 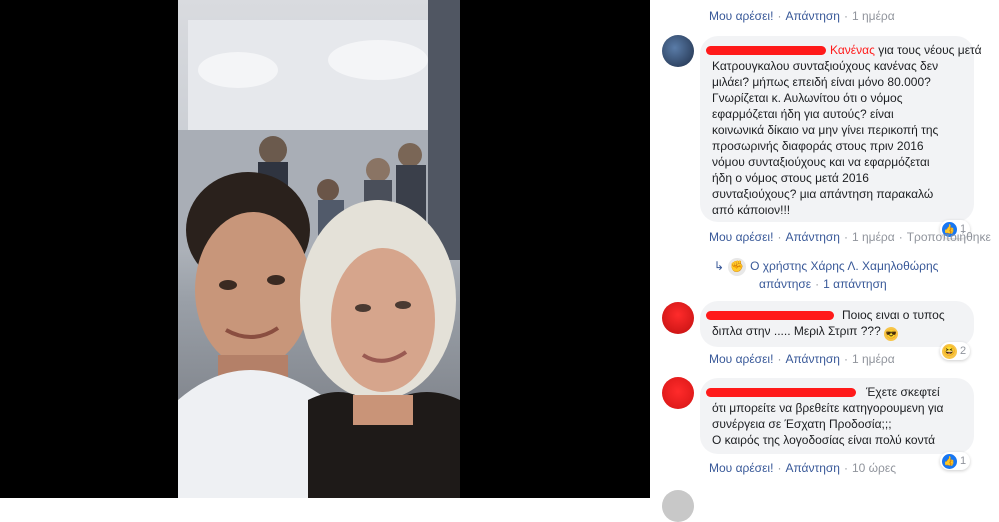 I want to click on reaction-count: 👍 1, so click(x=955, y=461).